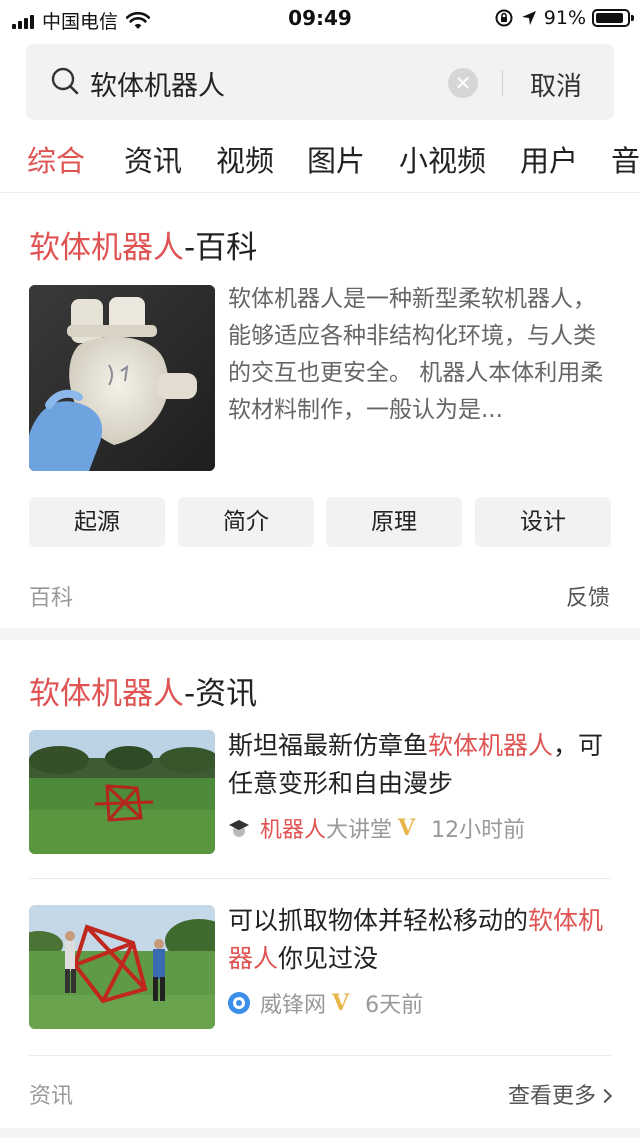  What do you see at coordinates (51, 598) in the screenshot?
I see `baike-footer-label: 百科` at bounding box center [51, 598].